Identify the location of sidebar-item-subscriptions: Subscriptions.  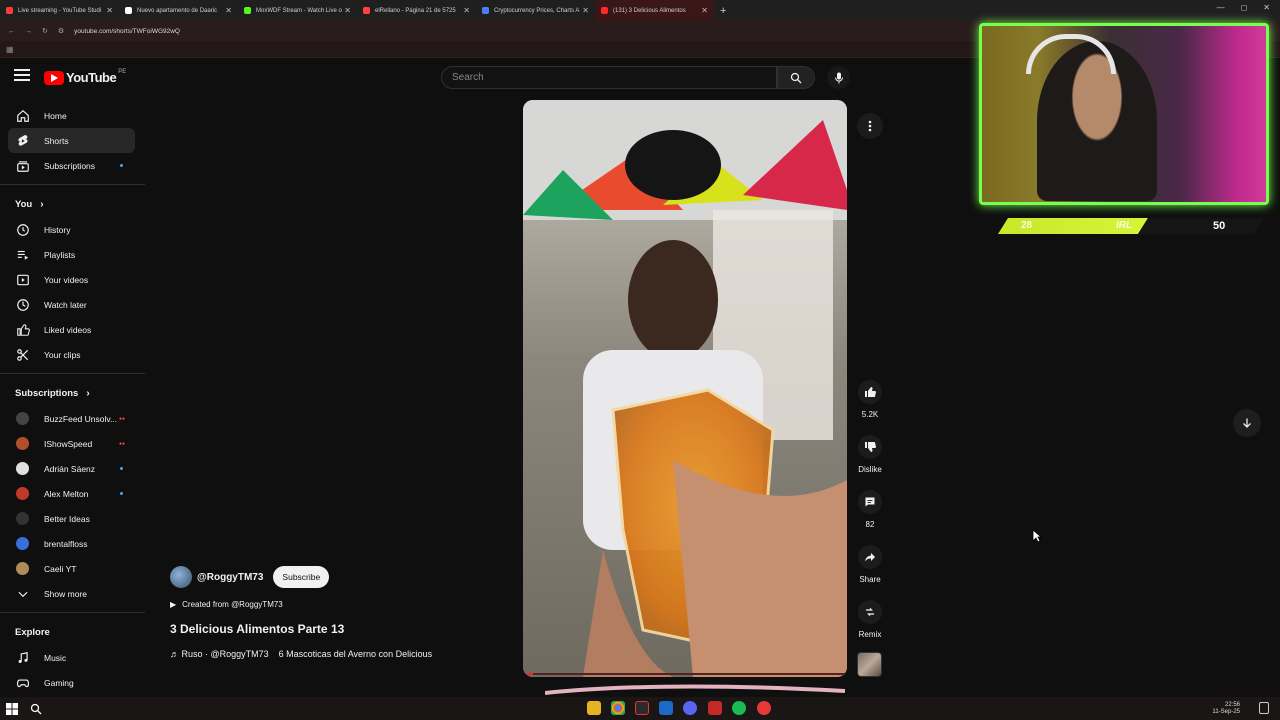
(71, 165).